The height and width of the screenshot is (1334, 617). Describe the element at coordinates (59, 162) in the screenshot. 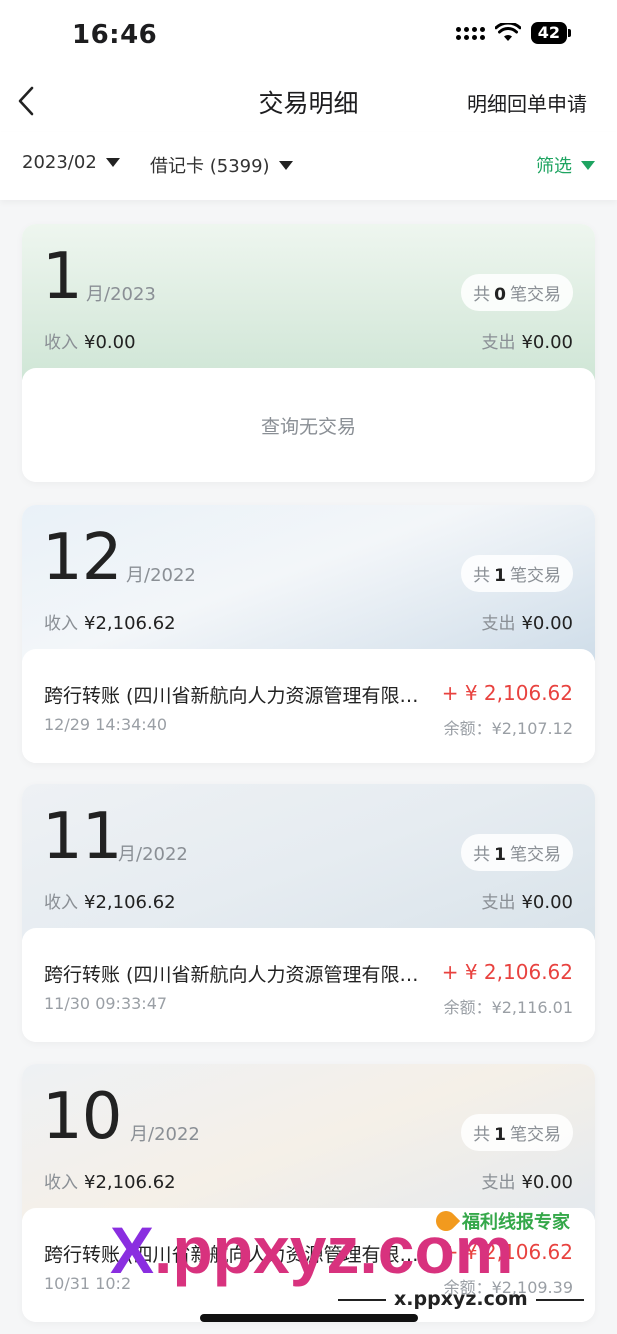

I see `period-value: 2023/02` at that location.